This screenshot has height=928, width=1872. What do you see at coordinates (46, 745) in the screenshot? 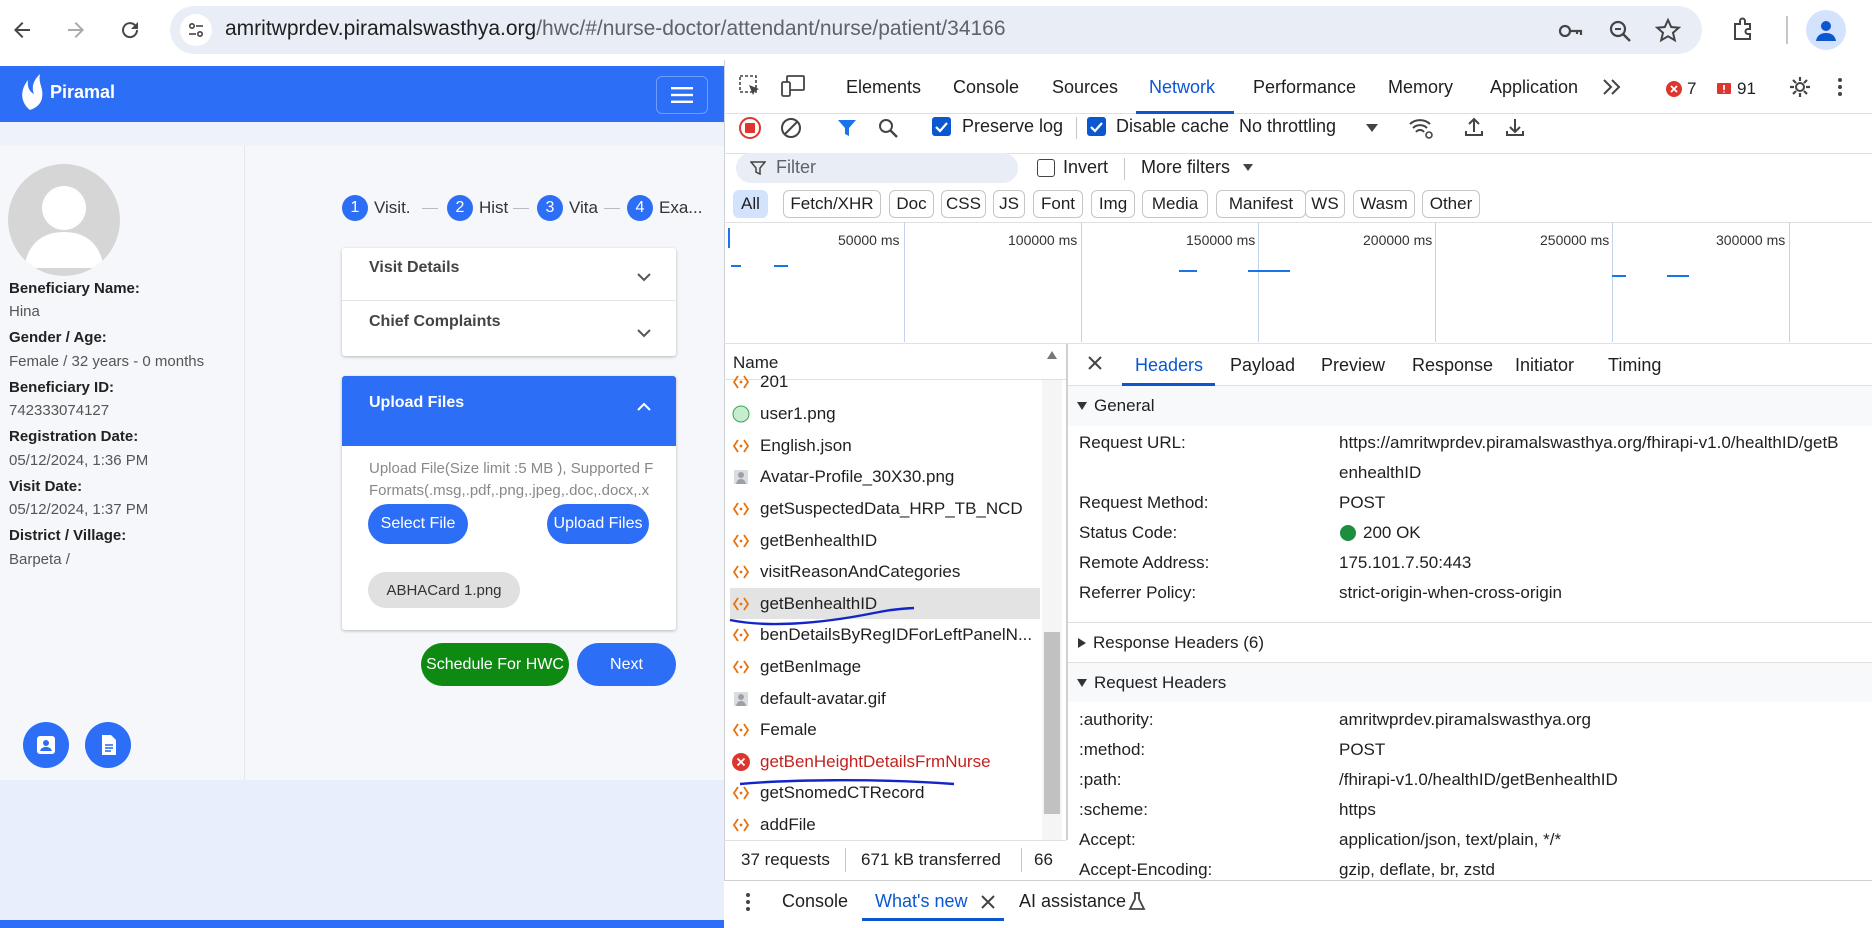
I see `profile-card-button` at bounding box center [46, 745].